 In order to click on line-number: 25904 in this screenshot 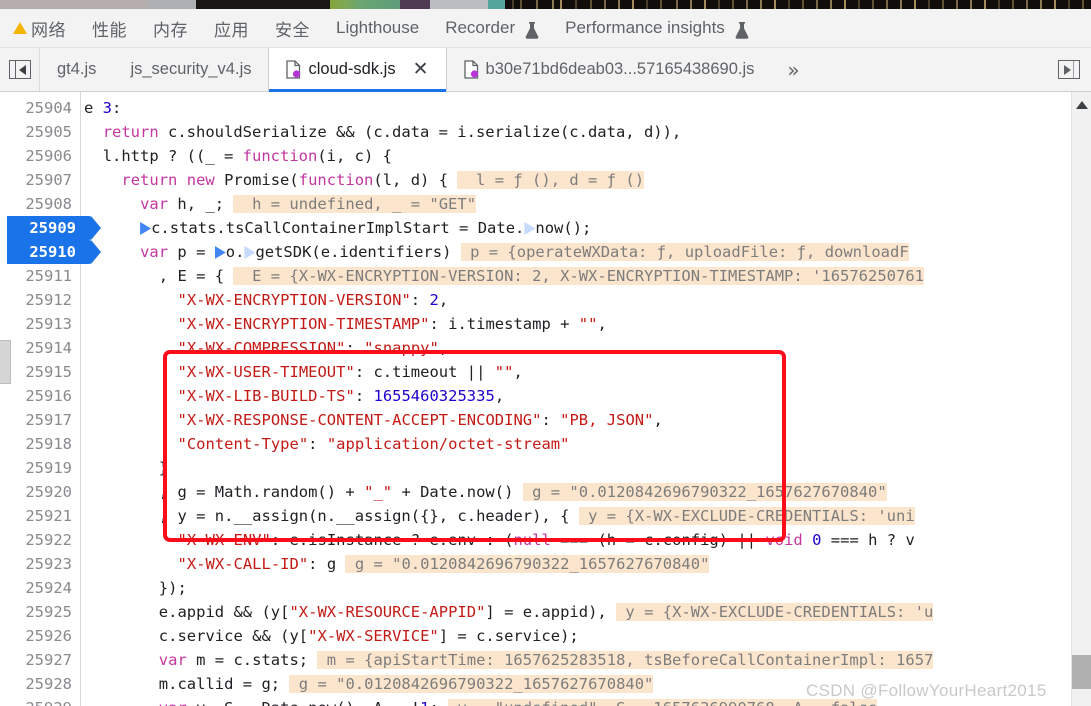, I will do `click(36, 108)`.